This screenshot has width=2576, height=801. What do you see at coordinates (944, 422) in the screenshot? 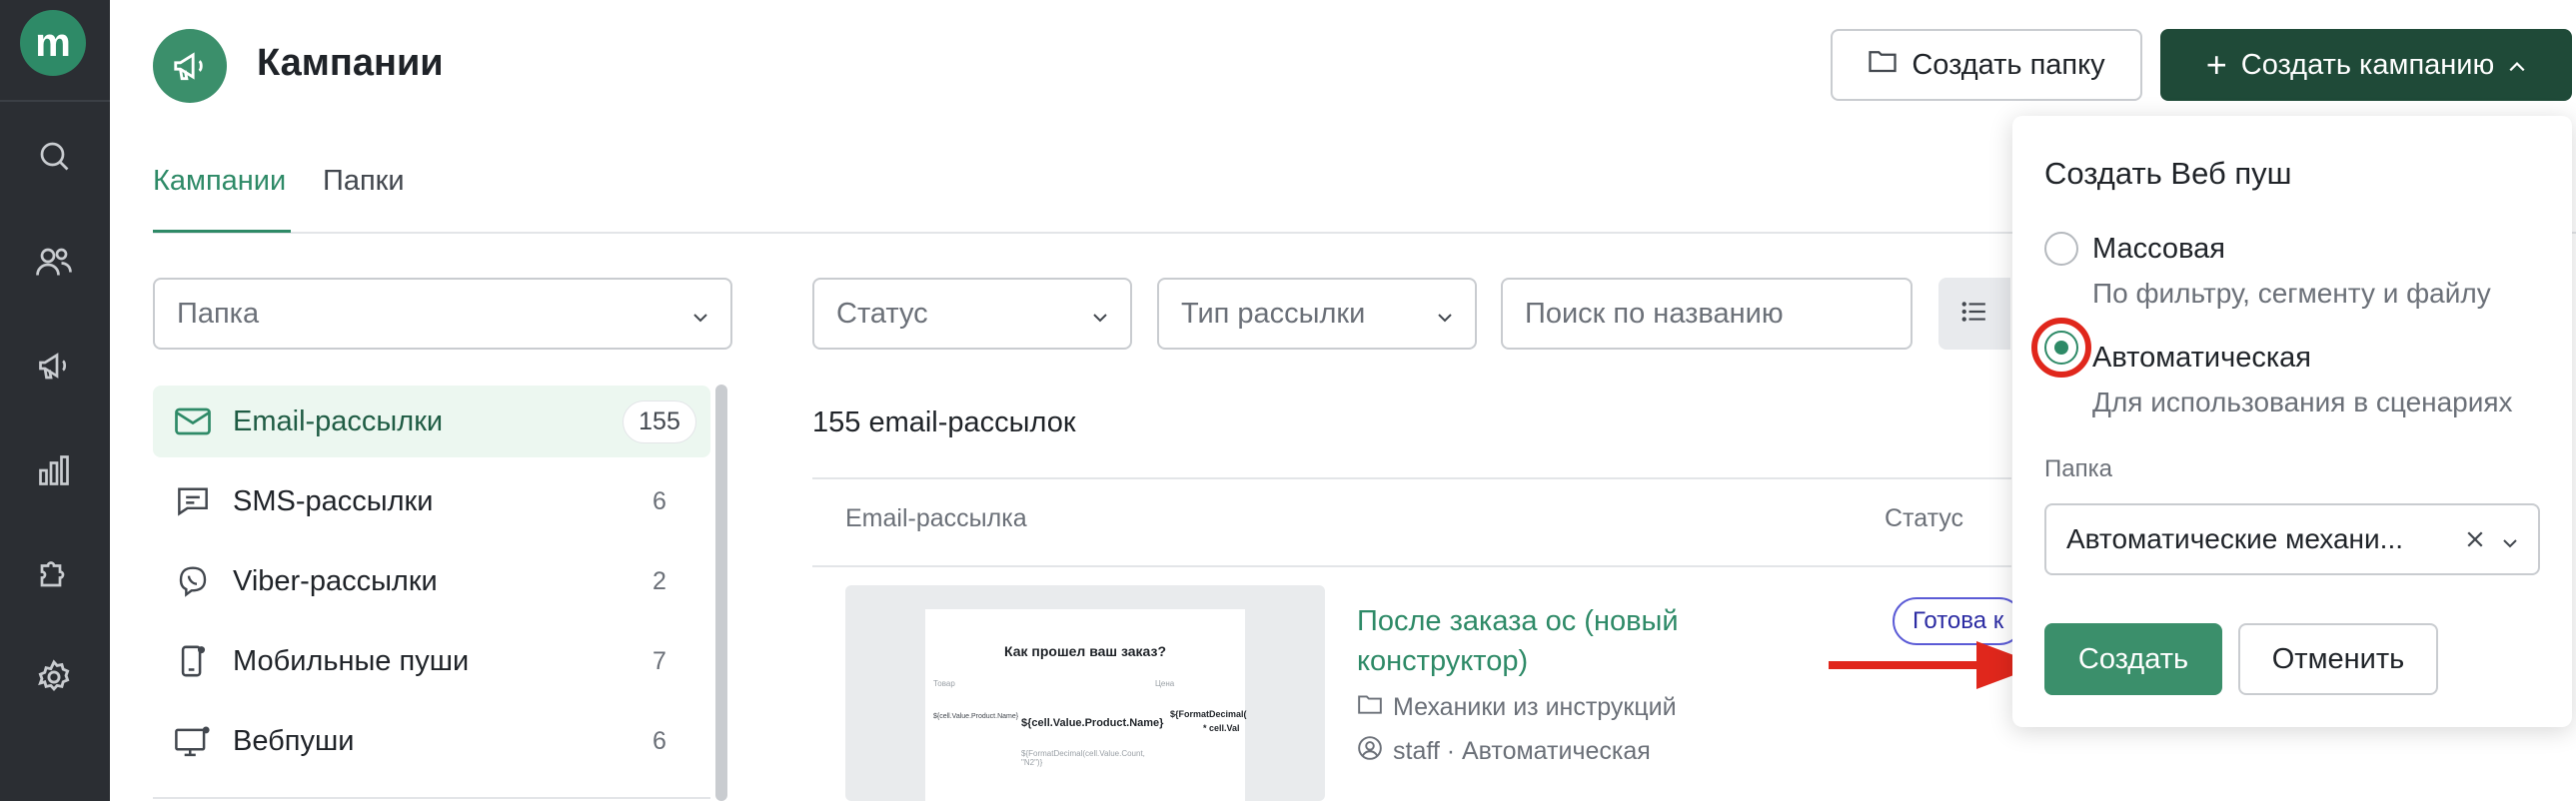
I see `list-count-title: 155 email-рассылок` at bounding box center [944, 422].